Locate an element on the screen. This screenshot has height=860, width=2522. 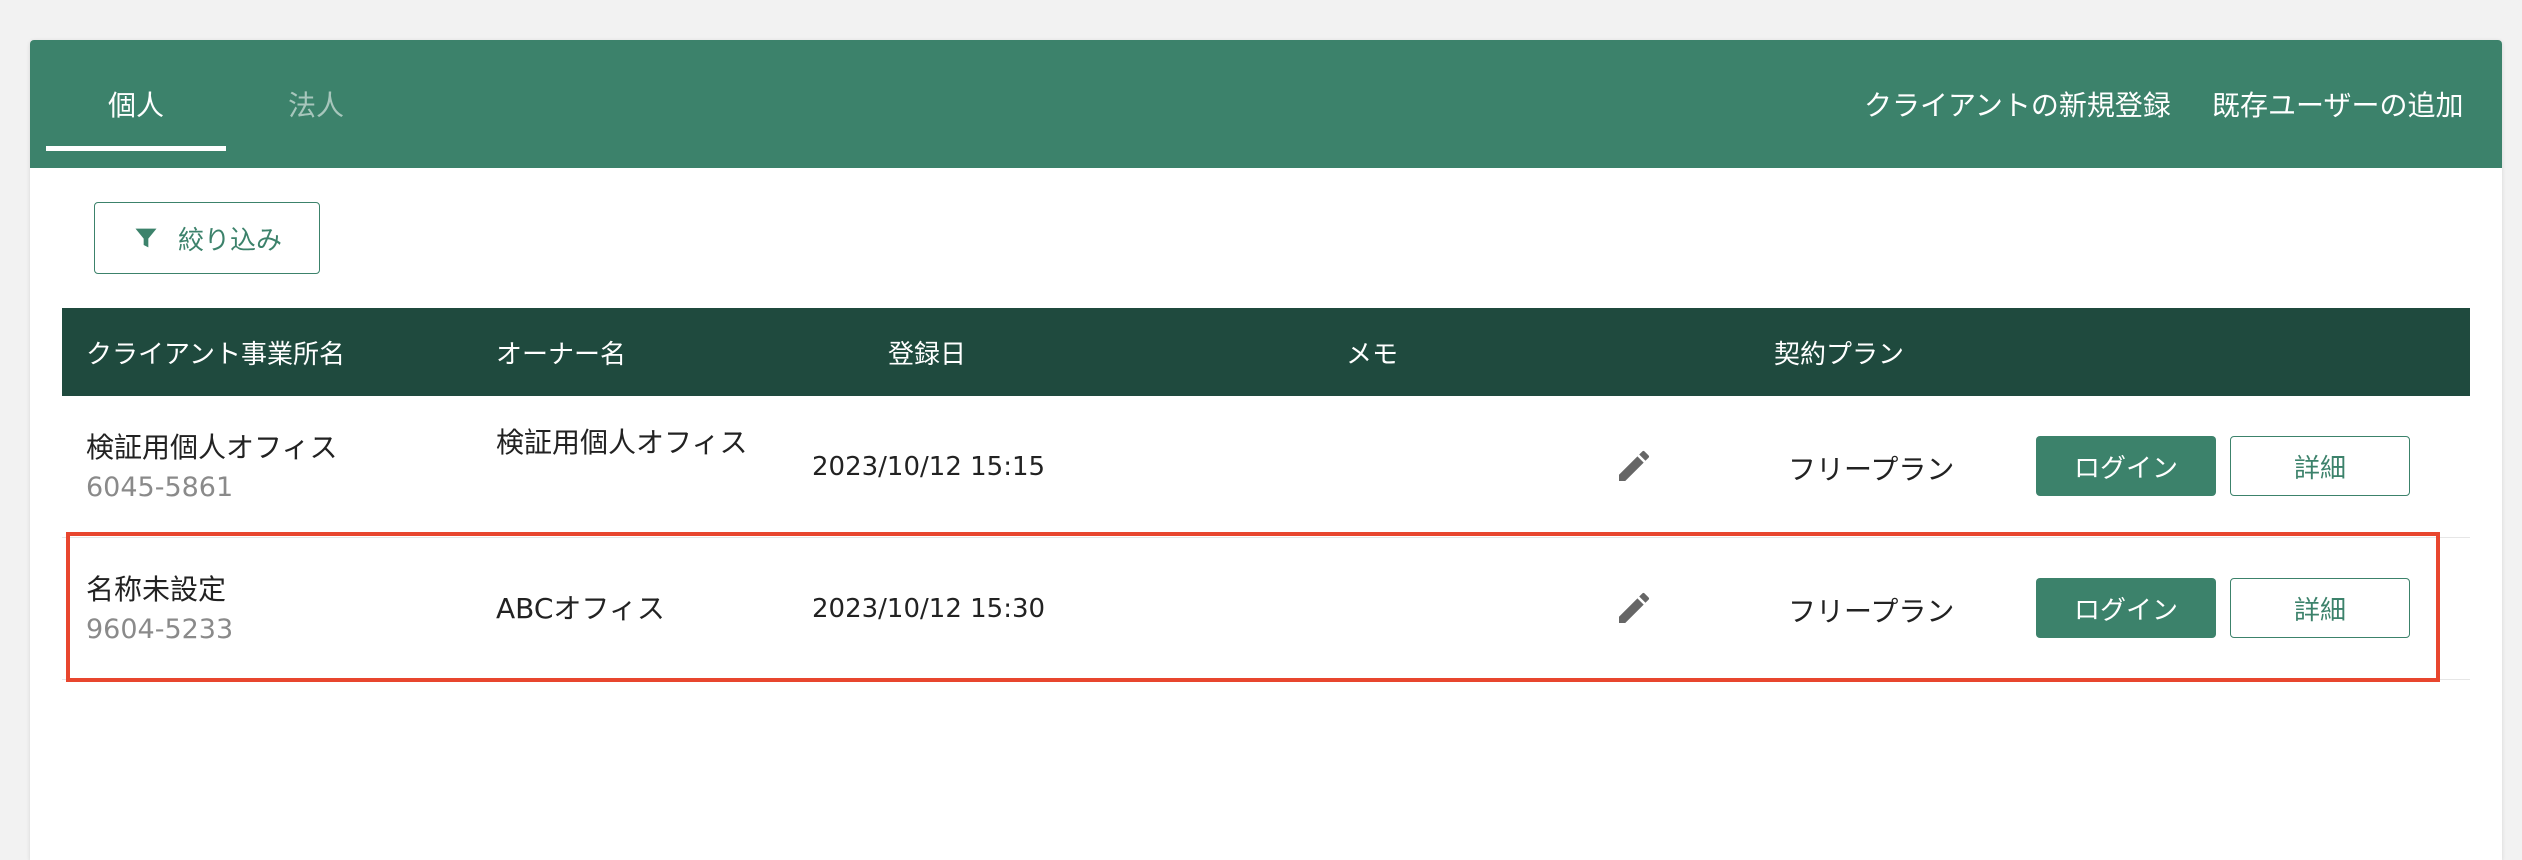
header-owner-name: オーナー名 is located at coordinates (561, 354).